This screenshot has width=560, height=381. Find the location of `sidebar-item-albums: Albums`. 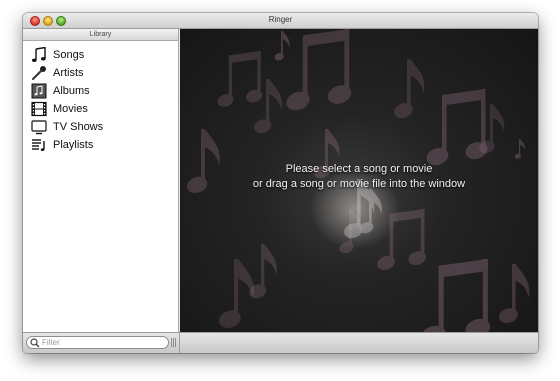

sidebar-item-albums: Albums is located at coordinates (60, 91).